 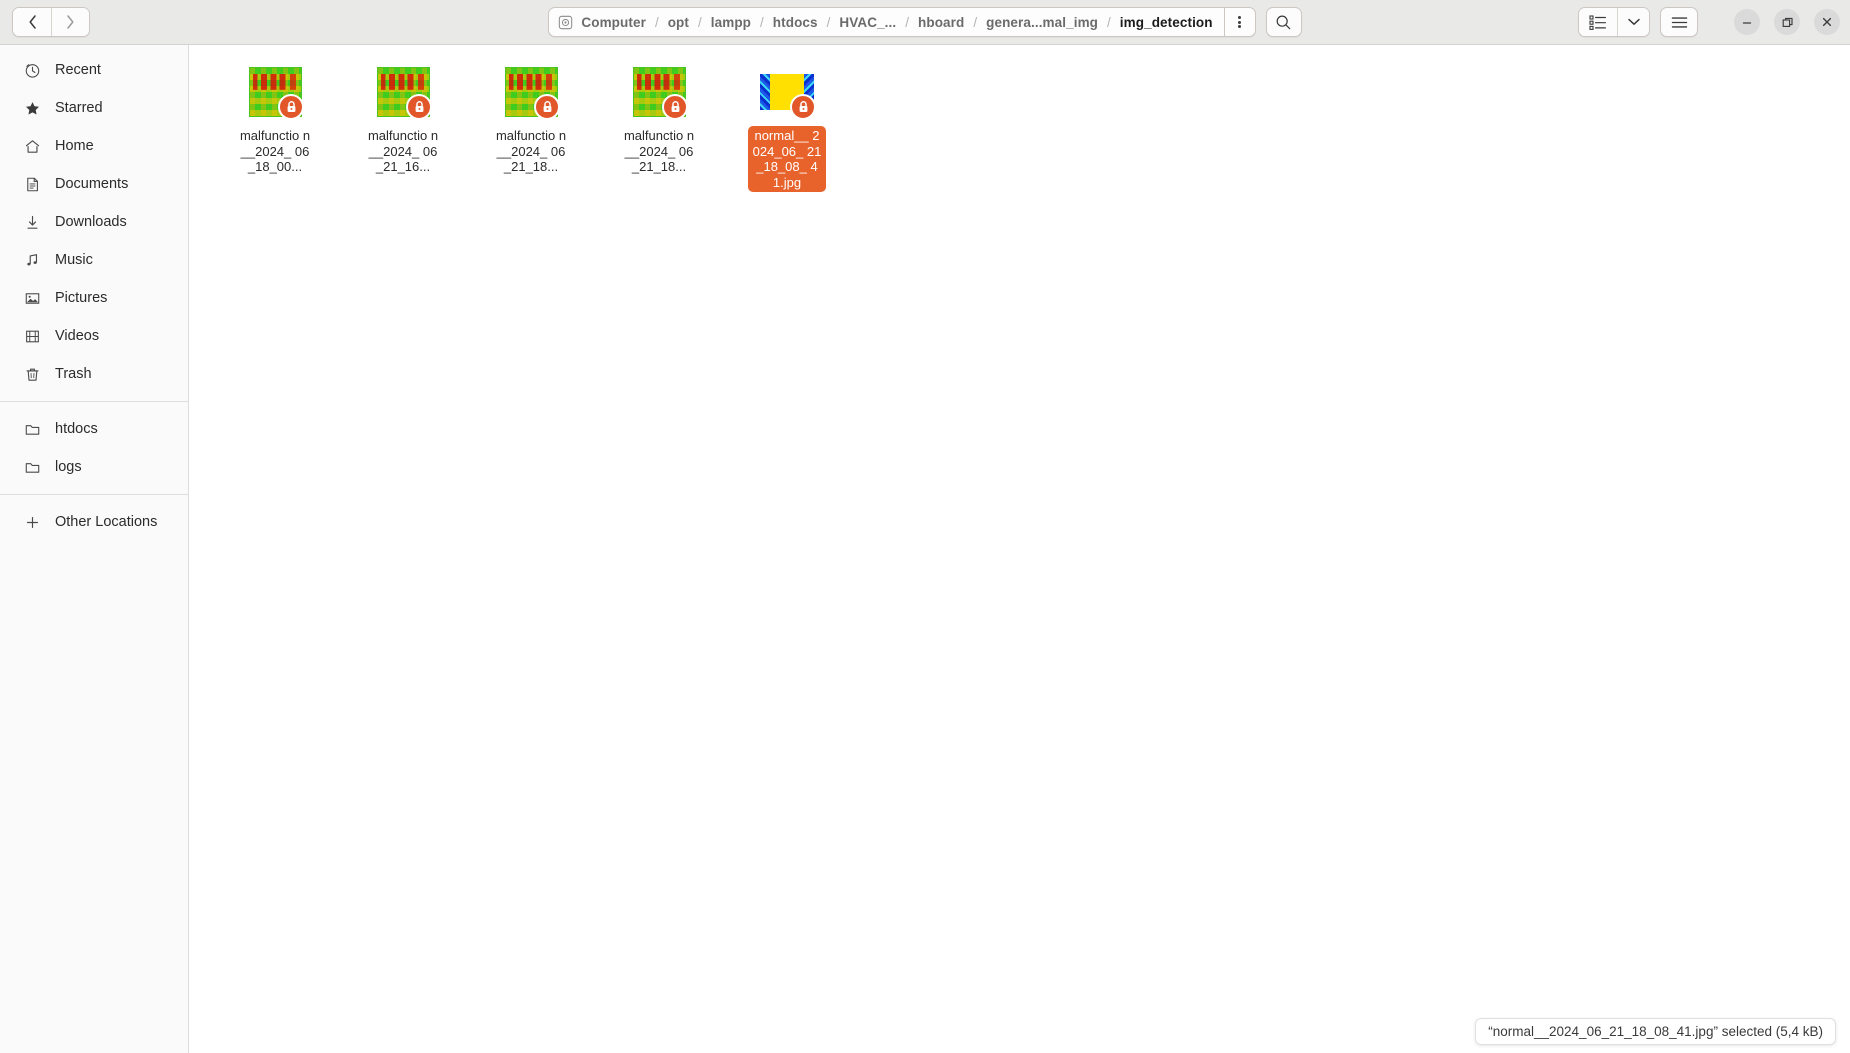 What do you see at coordinates (68, 467) in the screenshot?
I see `sidebar-item-label: logs` at bounding box center [68, 467].